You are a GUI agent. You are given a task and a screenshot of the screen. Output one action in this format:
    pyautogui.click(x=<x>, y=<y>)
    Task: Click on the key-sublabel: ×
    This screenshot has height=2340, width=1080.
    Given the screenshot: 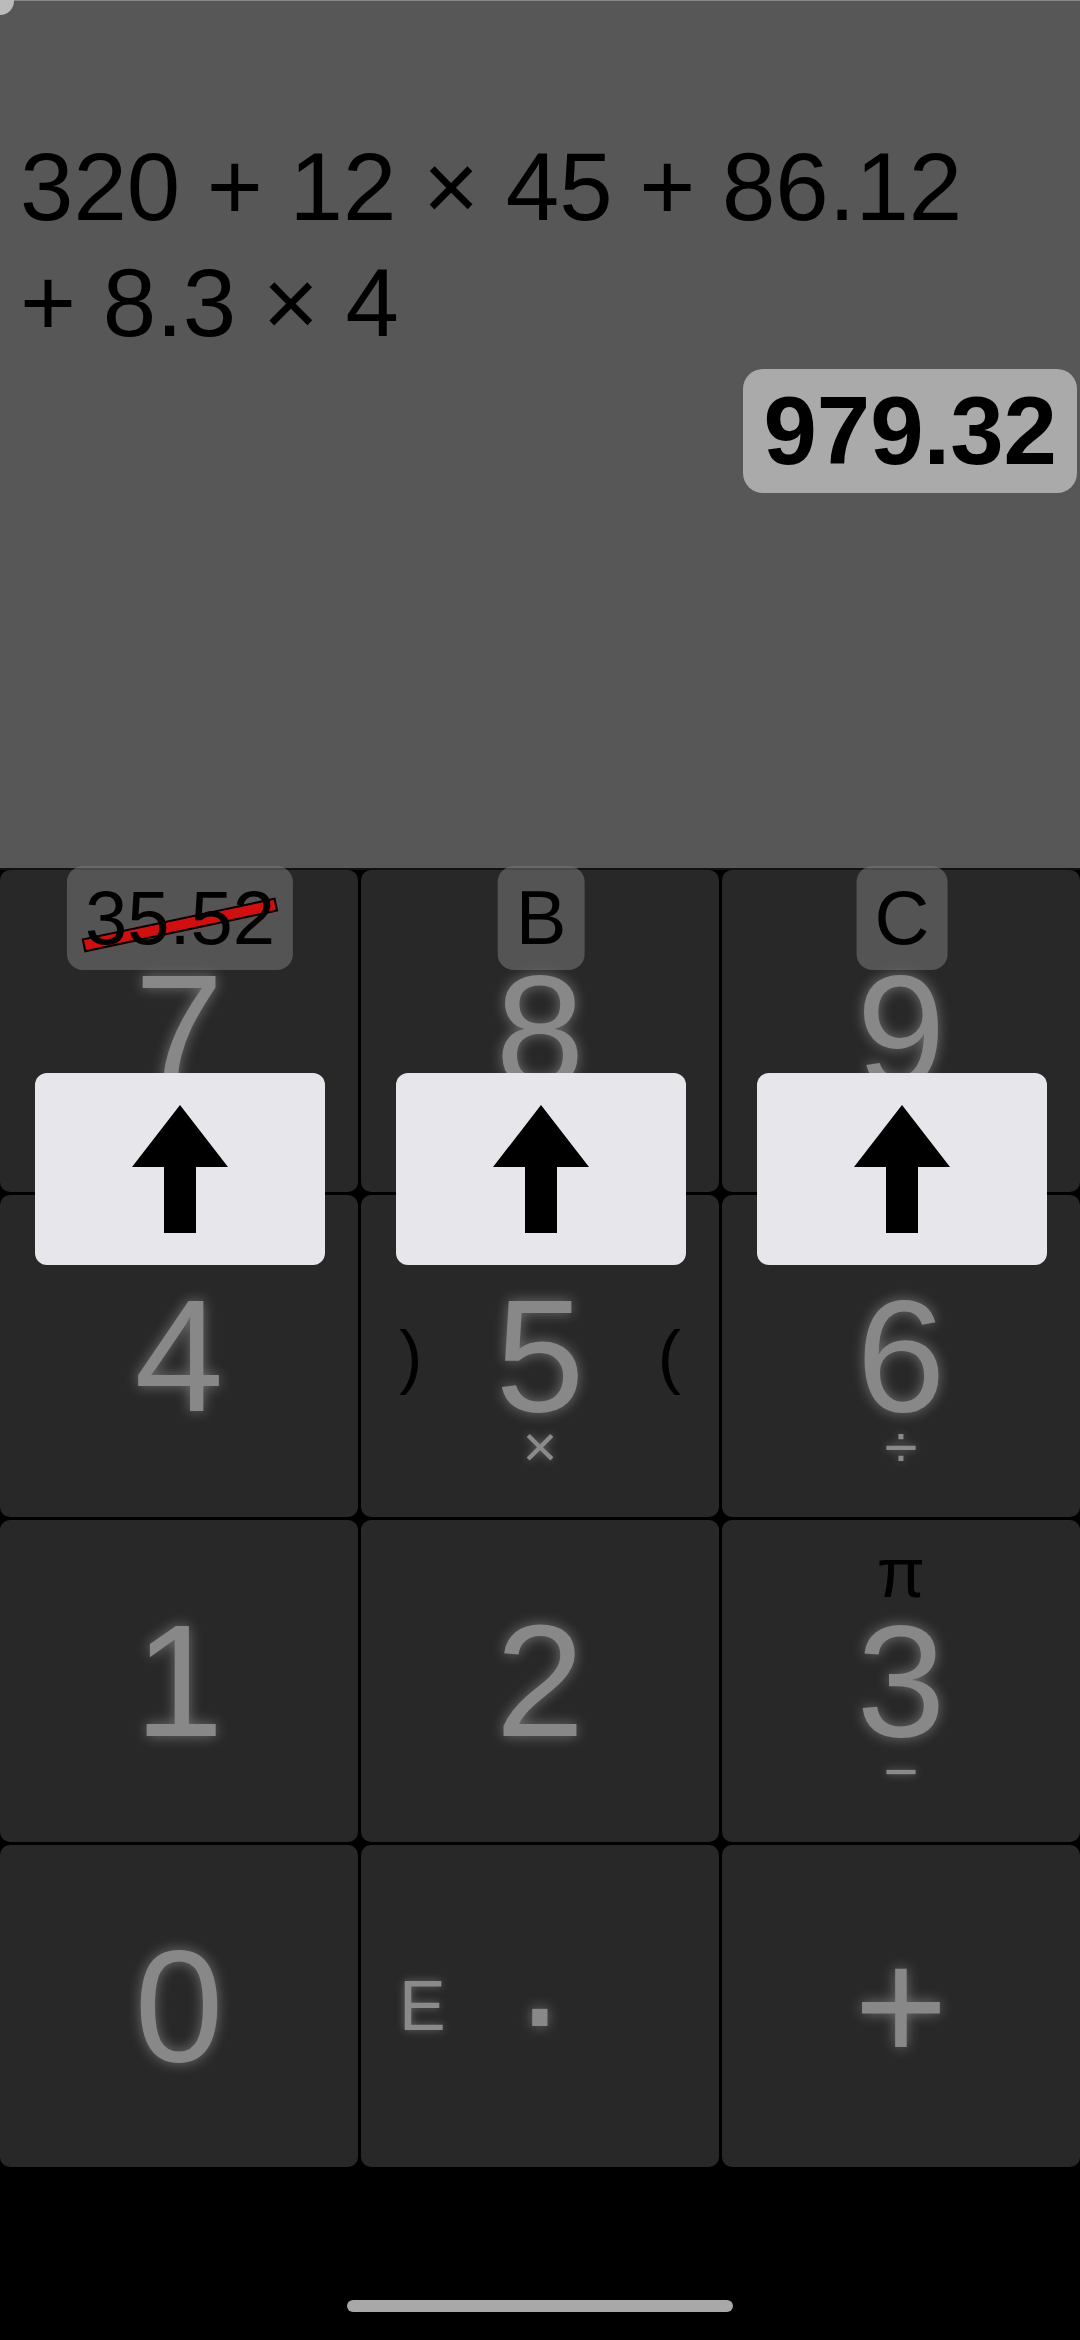 What is the action you would take?
    pyautogui.click(x=540, y=1447)
    